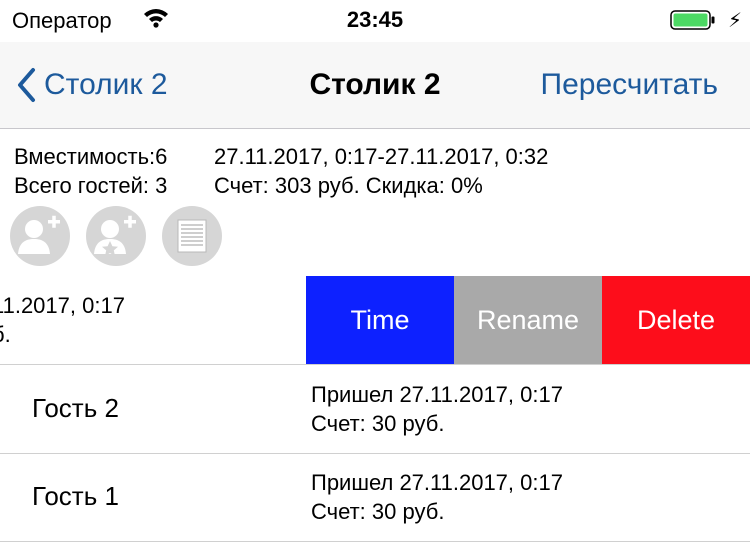  I want to click on document-icon, so click(192, 236).